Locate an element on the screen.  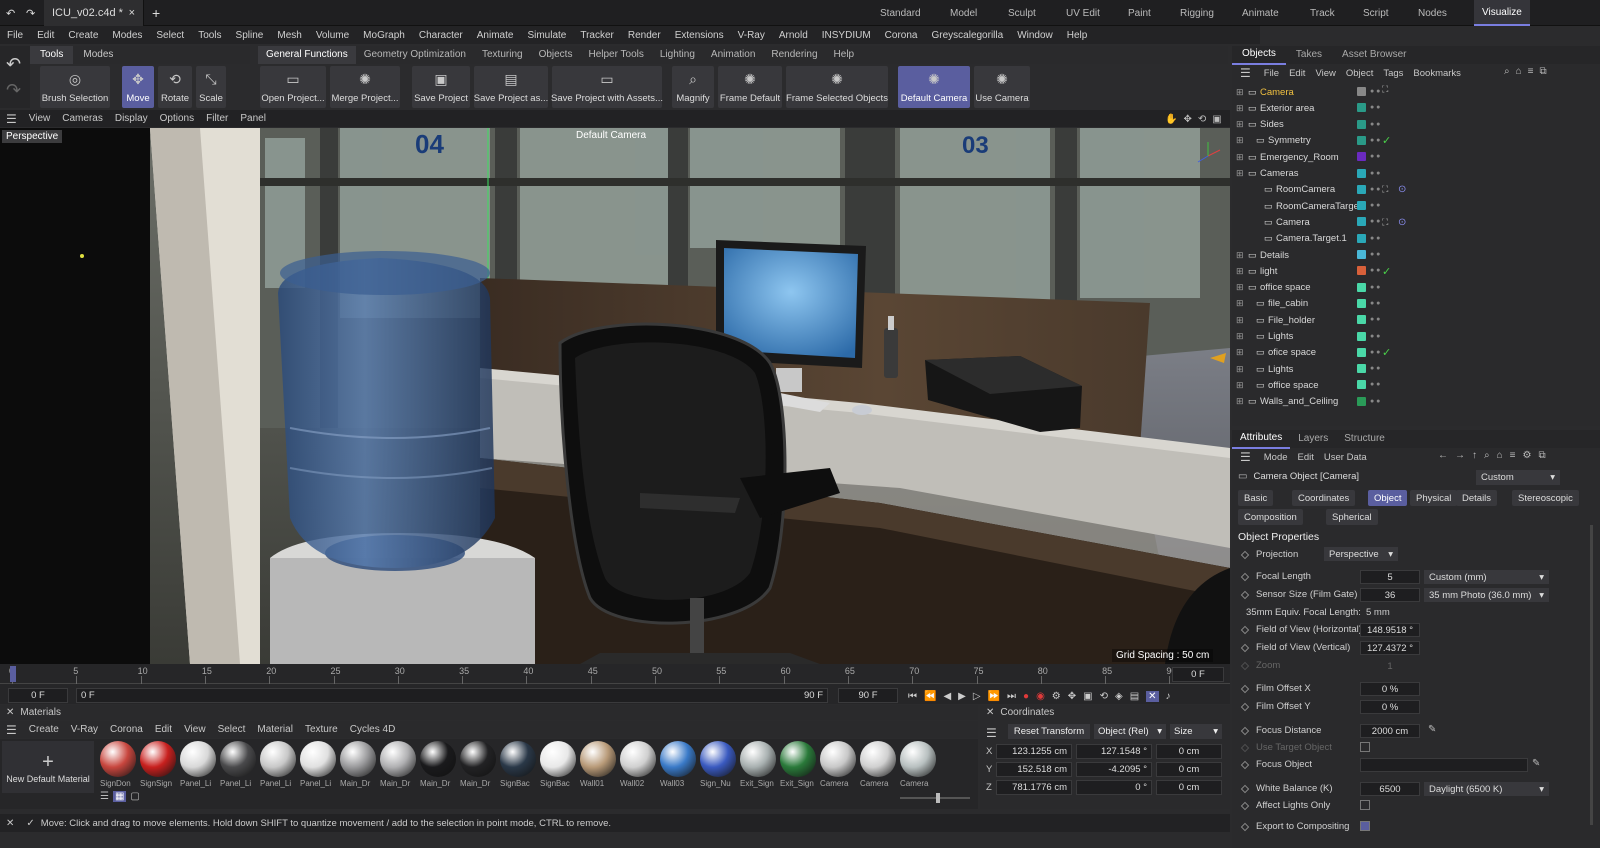
size-y-field: 0 cm is located at coordinates (1189, 769).